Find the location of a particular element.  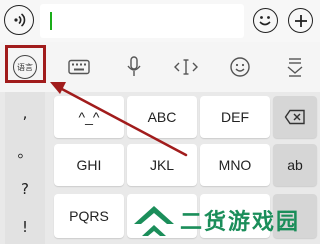

plus-icon is located at coordinates (300, 20).